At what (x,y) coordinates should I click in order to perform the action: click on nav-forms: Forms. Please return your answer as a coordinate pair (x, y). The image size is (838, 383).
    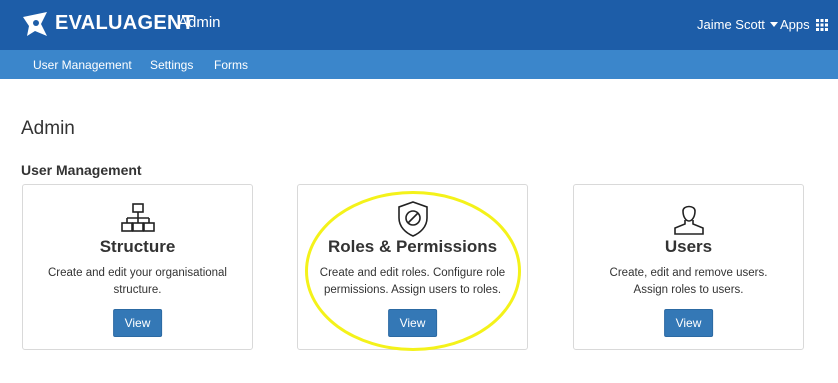
    Looking at the image, I should click on (231, 65).